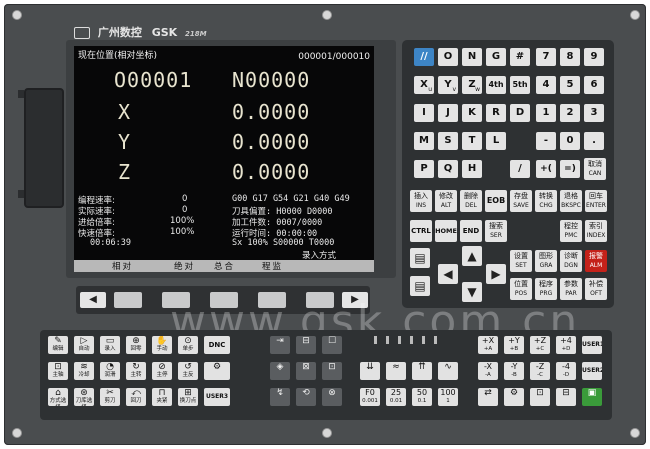 This screenshot has width=650, height=449. Describe the element at coordinates (424, 57) in the screenshot. I see `key-comment: //` at that location.